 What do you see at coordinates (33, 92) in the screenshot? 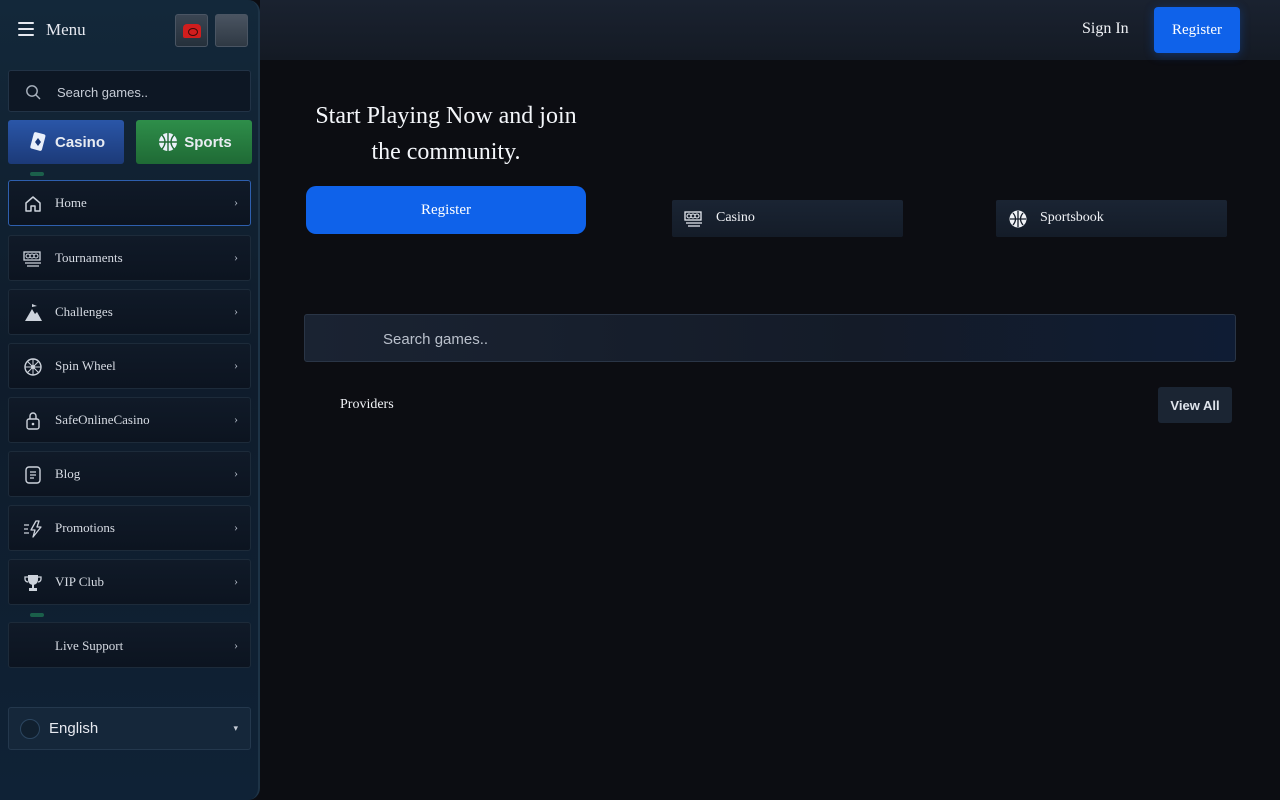
I see `search-icon` at bounding box center [33, 92].